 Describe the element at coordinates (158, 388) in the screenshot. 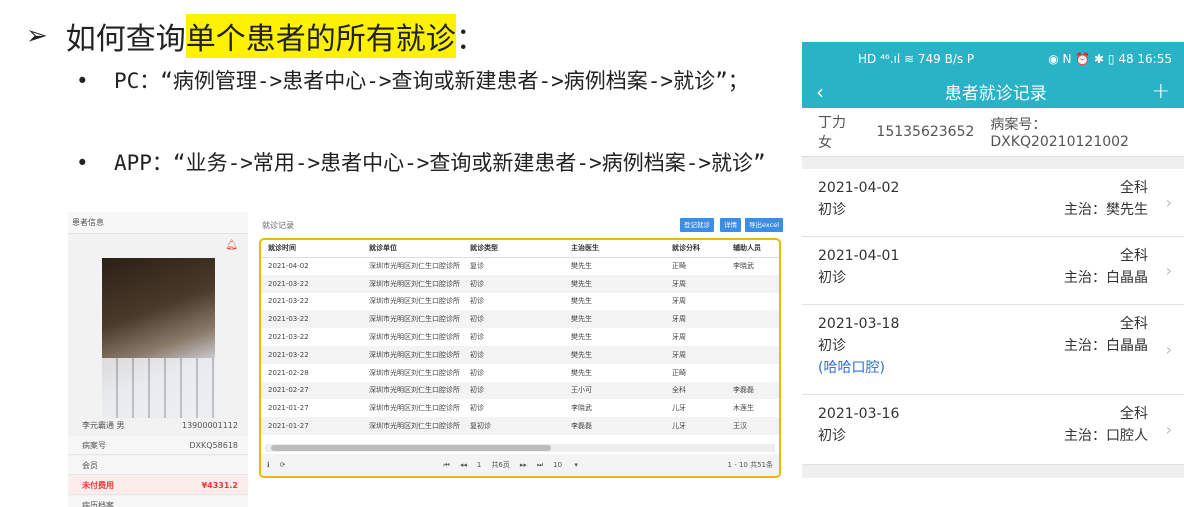

I see `keyboard-image` at that location.